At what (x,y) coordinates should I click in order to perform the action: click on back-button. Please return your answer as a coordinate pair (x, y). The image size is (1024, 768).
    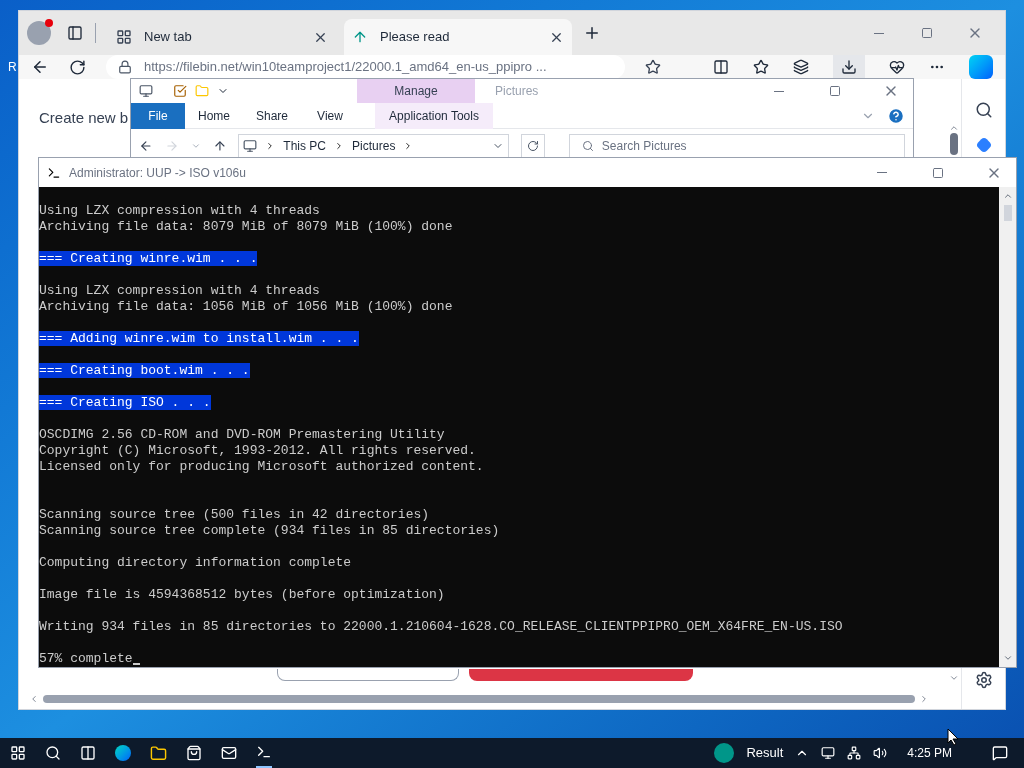
    Looking at the image, I should click on (40, 67).